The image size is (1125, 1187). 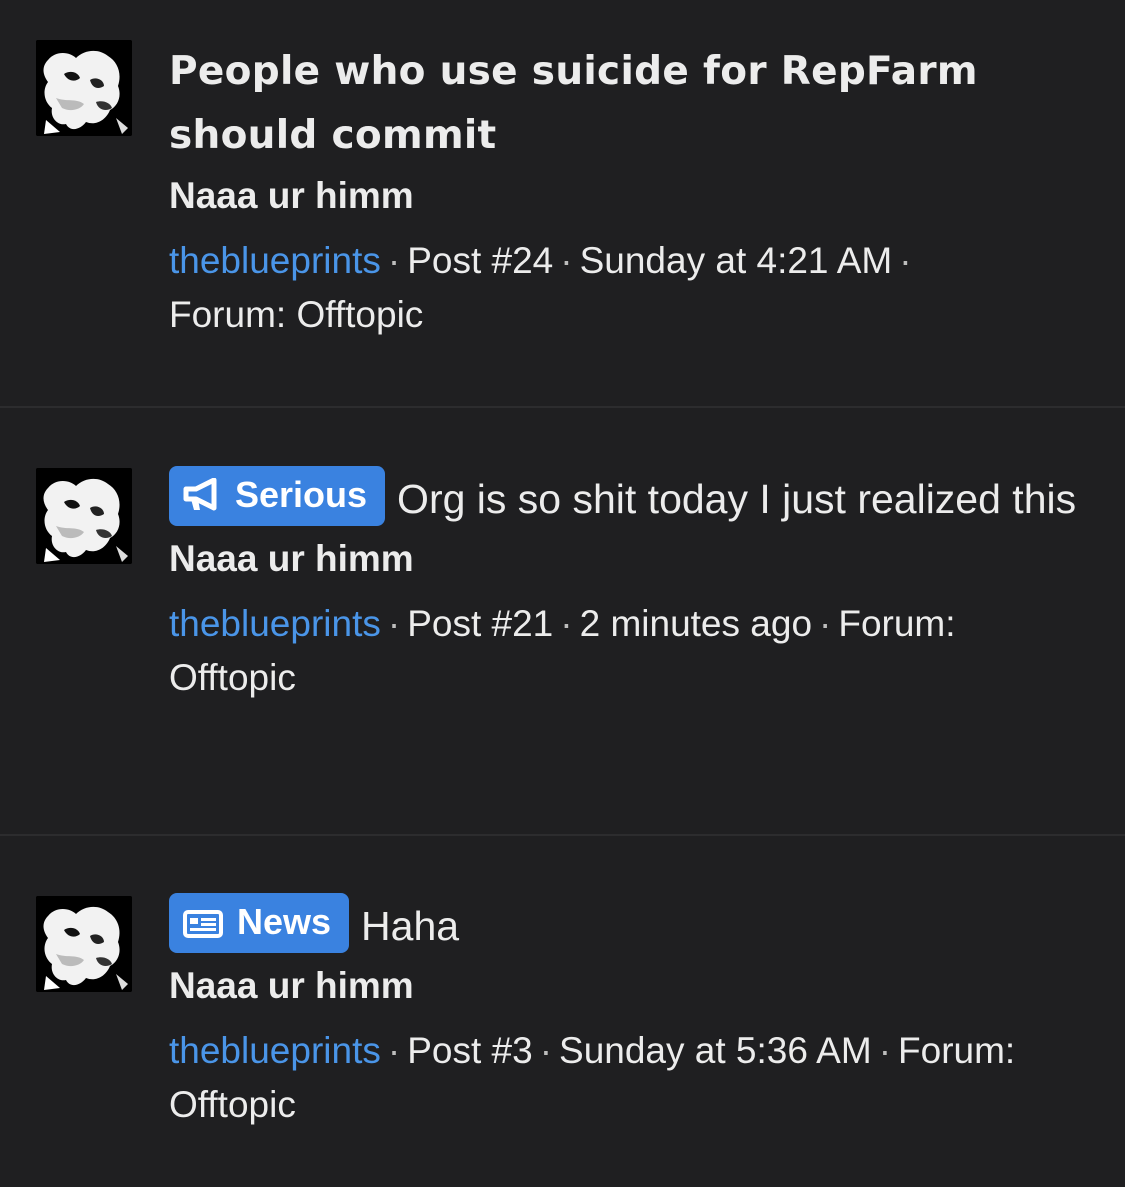 I want to click on prefix-label: News, so click(x=284, y=921).